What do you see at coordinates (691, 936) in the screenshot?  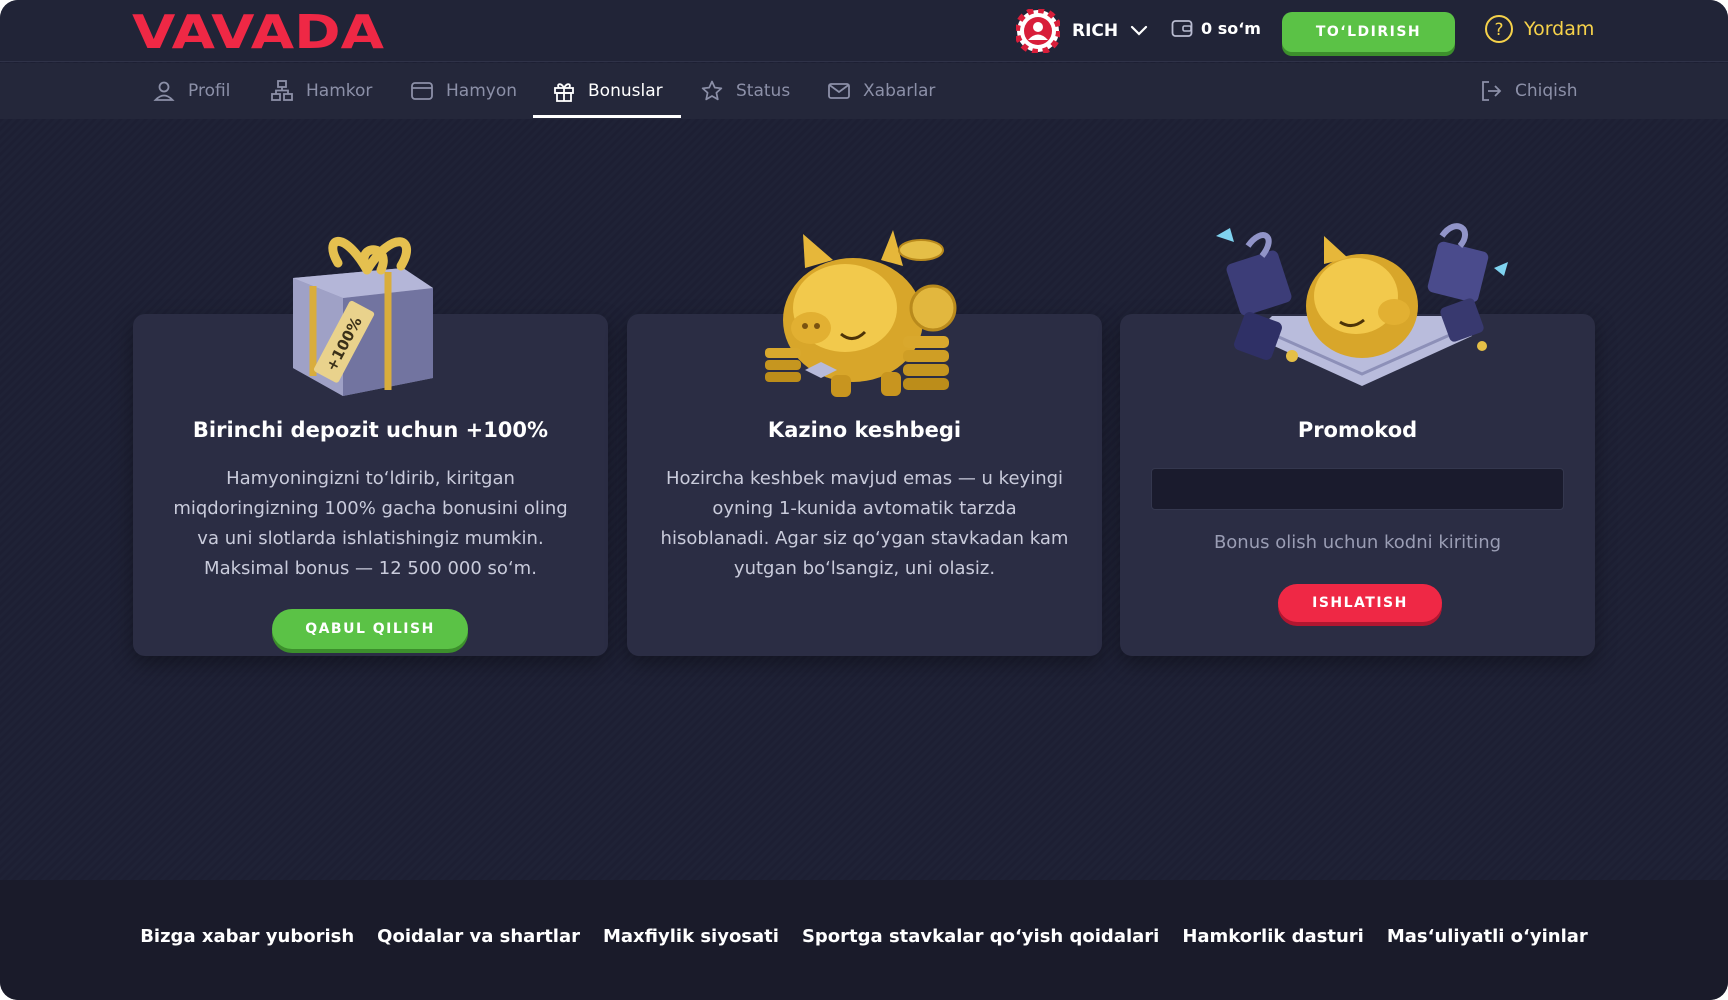 I see `footer-link-privacy: Maxfiylik siyosati` at bounding box center [691, 936].